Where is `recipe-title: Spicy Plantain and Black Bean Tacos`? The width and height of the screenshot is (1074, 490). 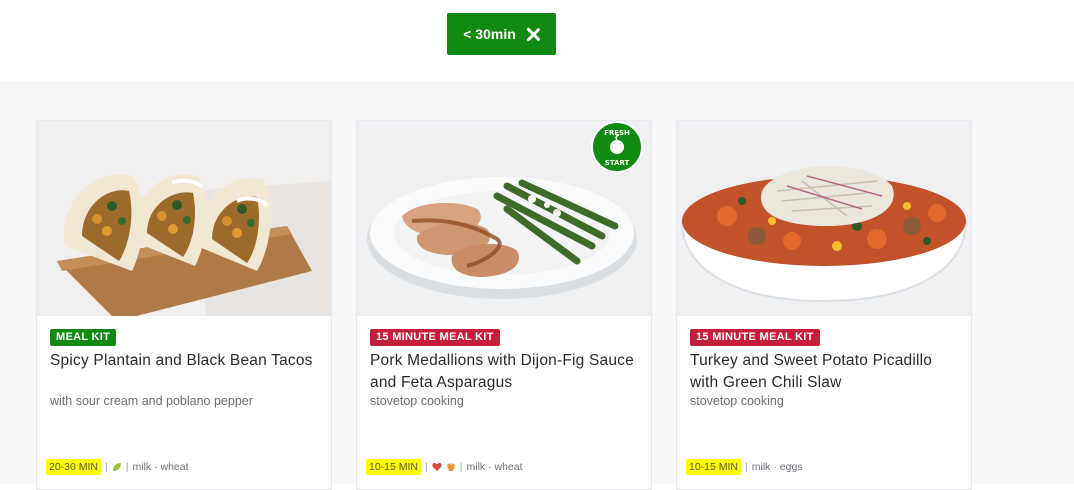 recipe-title: Spicy Plantain and Black Bean Tacos is located at coordinates (185, 361).